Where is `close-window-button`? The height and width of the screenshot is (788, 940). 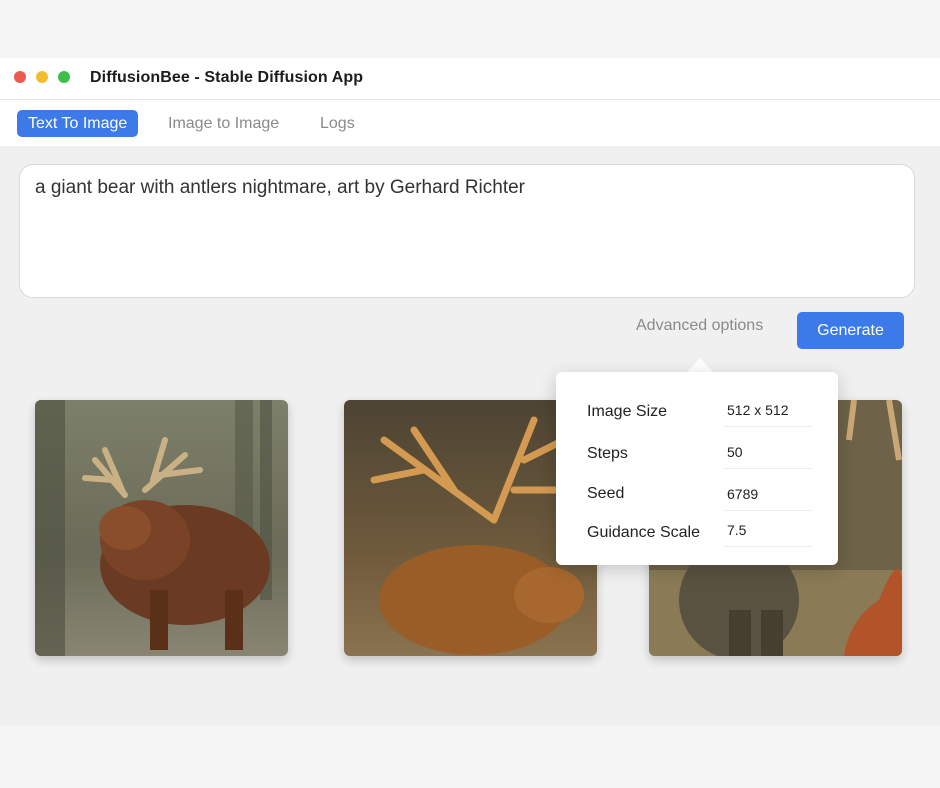
close-window-button is located at coordinates (20, 77).